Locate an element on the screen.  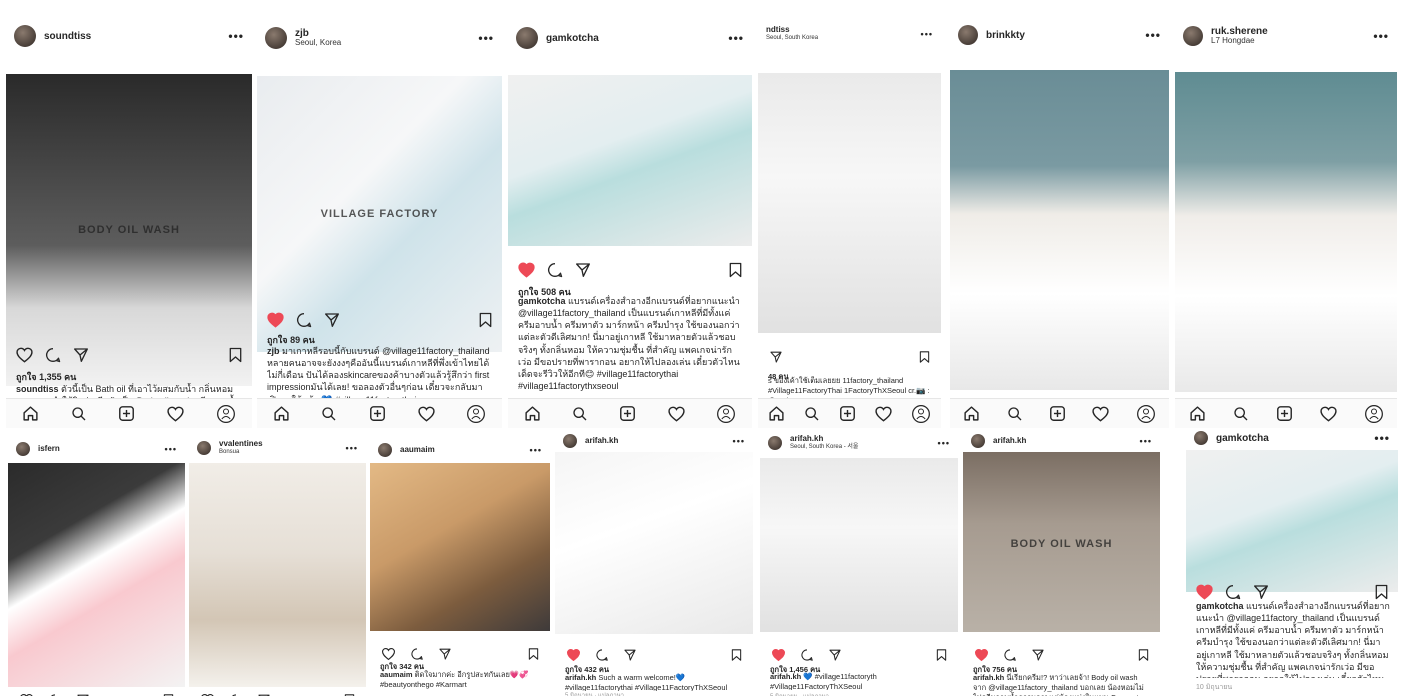
caption-username: soundtiss is located at coordinates (37, 389).